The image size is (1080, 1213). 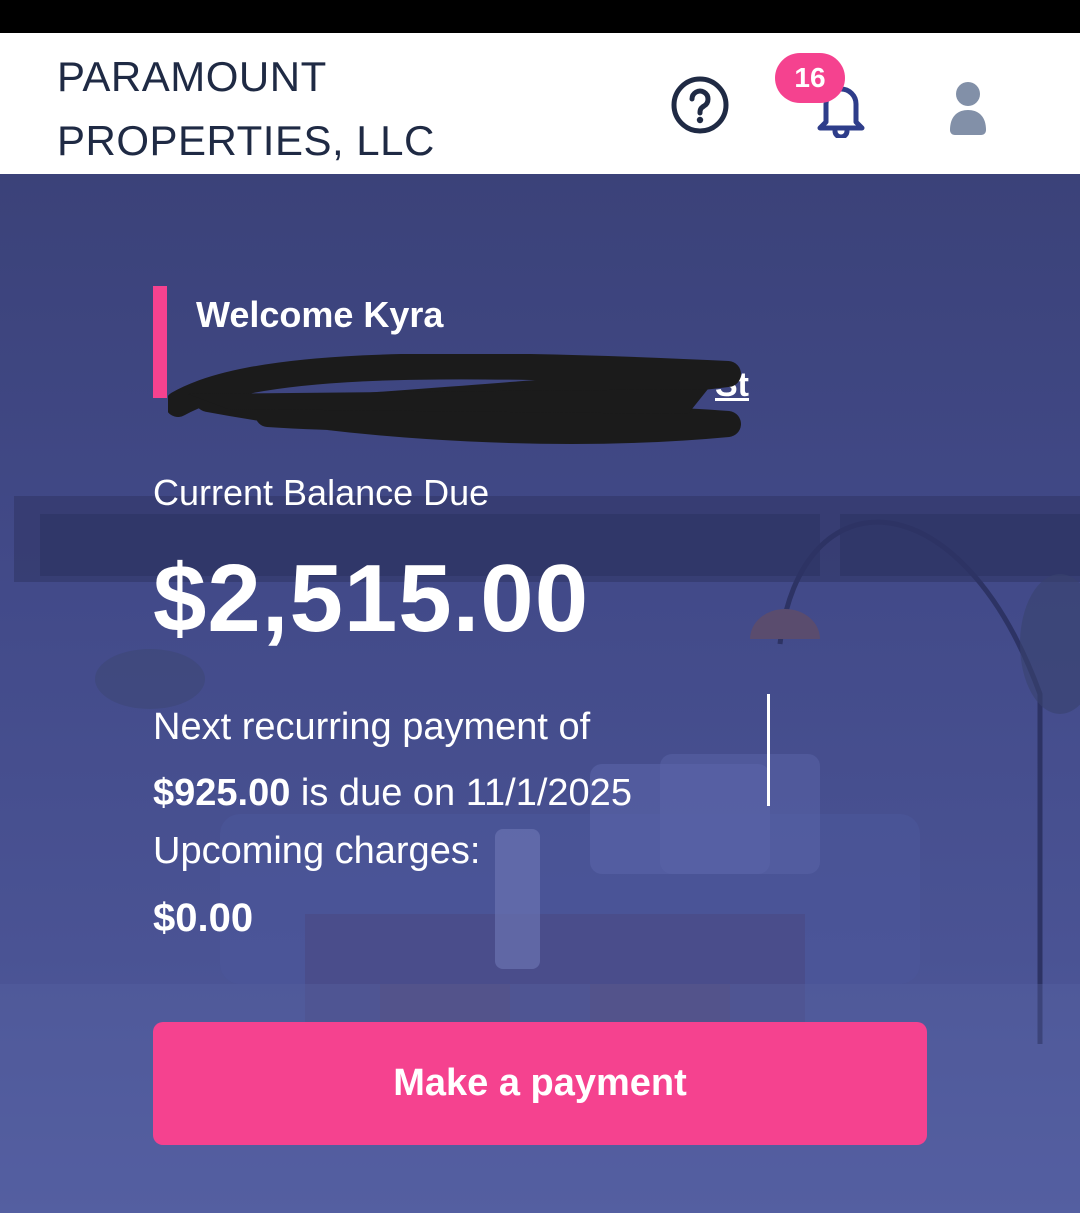 What do you see at coordinates (246, 140) in the screenshot?
I see `brand-line-2: PROPERTIES, LLC` at bounding box center [246, 140].